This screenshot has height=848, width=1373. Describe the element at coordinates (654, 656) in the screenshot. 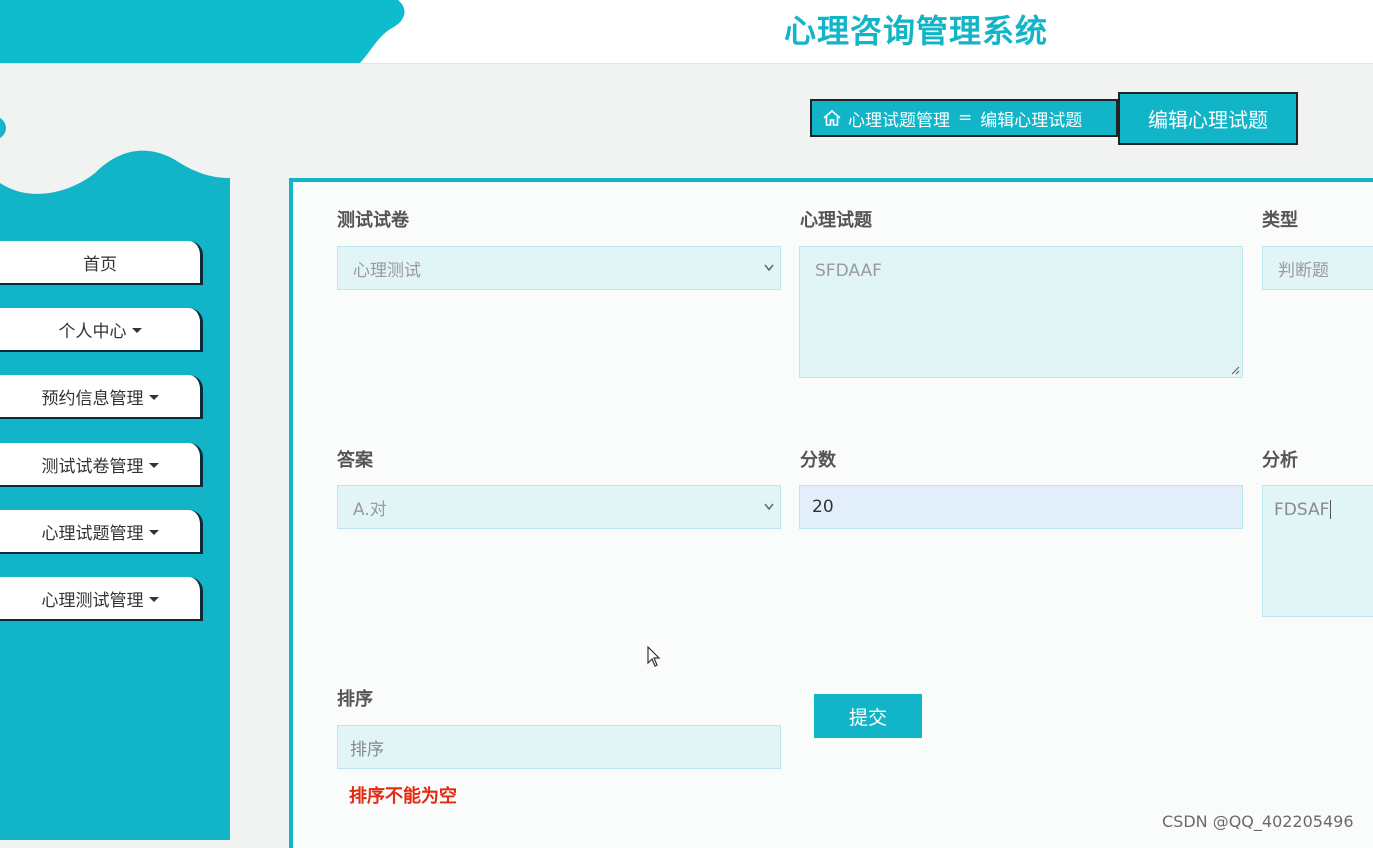

I see `mouse-pointer-icon` at that location.